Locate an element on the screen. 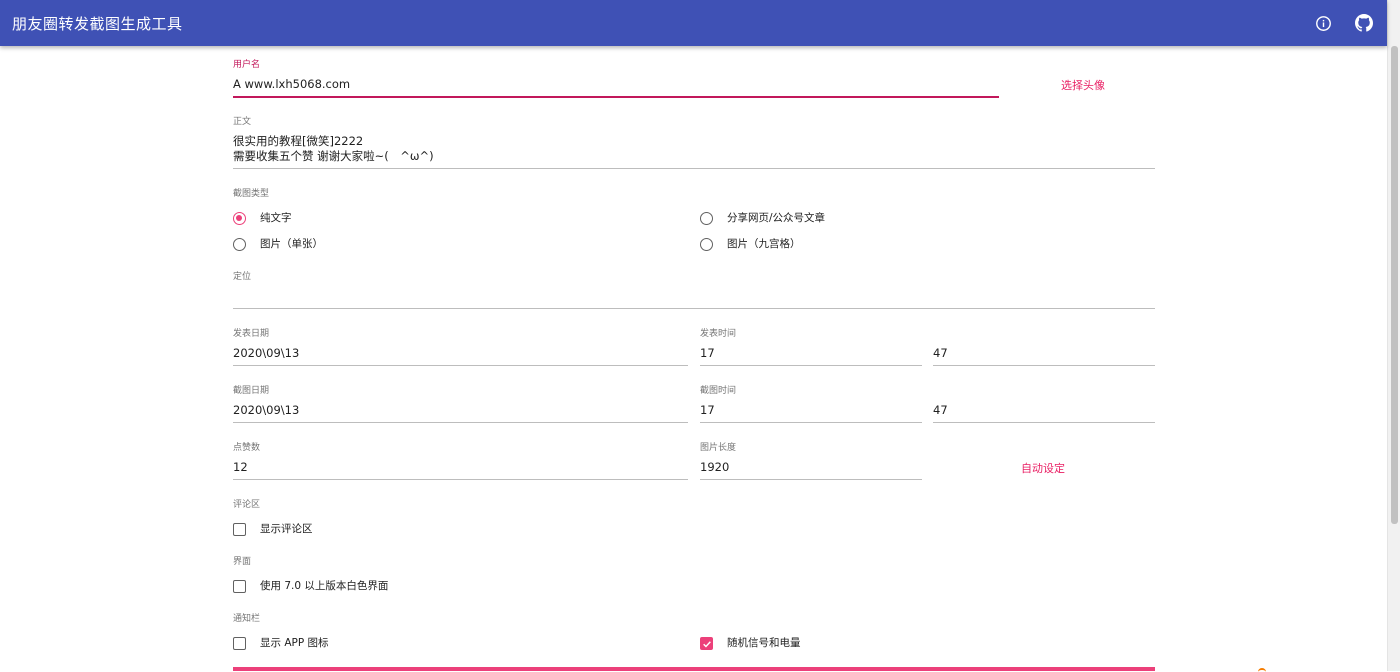  image-length-input: 1920 is located at coordinates (714, 467).